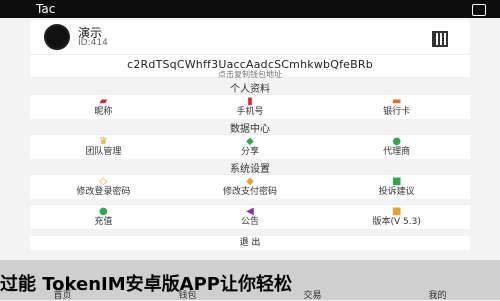 The height and width of the screenshot is (301, 500). I want to click on item-label: 修改登录密码, so click(103, 191).